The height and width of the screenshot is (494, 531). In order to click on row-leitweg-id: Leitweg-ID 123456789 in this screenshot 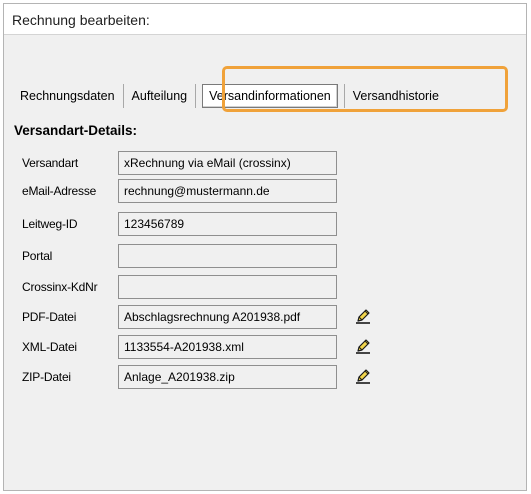, I will do `click(179, 224)`.